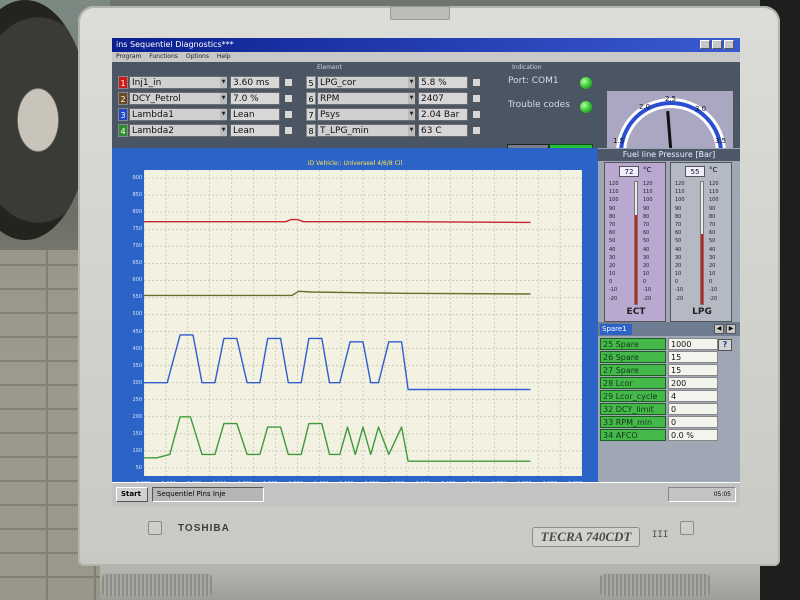  What do you see at coordinates (731, 329) in the screenshot?
I see `tab-next-icon: ▶` at bounding box center [731, 329].